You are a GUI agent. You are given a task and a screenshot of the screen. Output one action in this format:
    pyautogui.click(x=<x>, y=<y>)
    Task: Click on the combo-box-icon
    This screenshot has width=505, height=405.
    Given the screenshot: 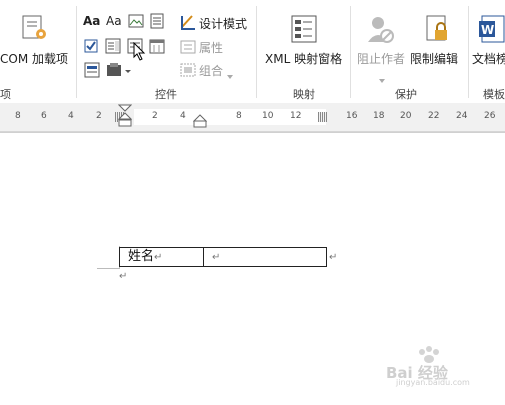 What is the action you would take?
    pyautogui.click(x=113, y=46)
    